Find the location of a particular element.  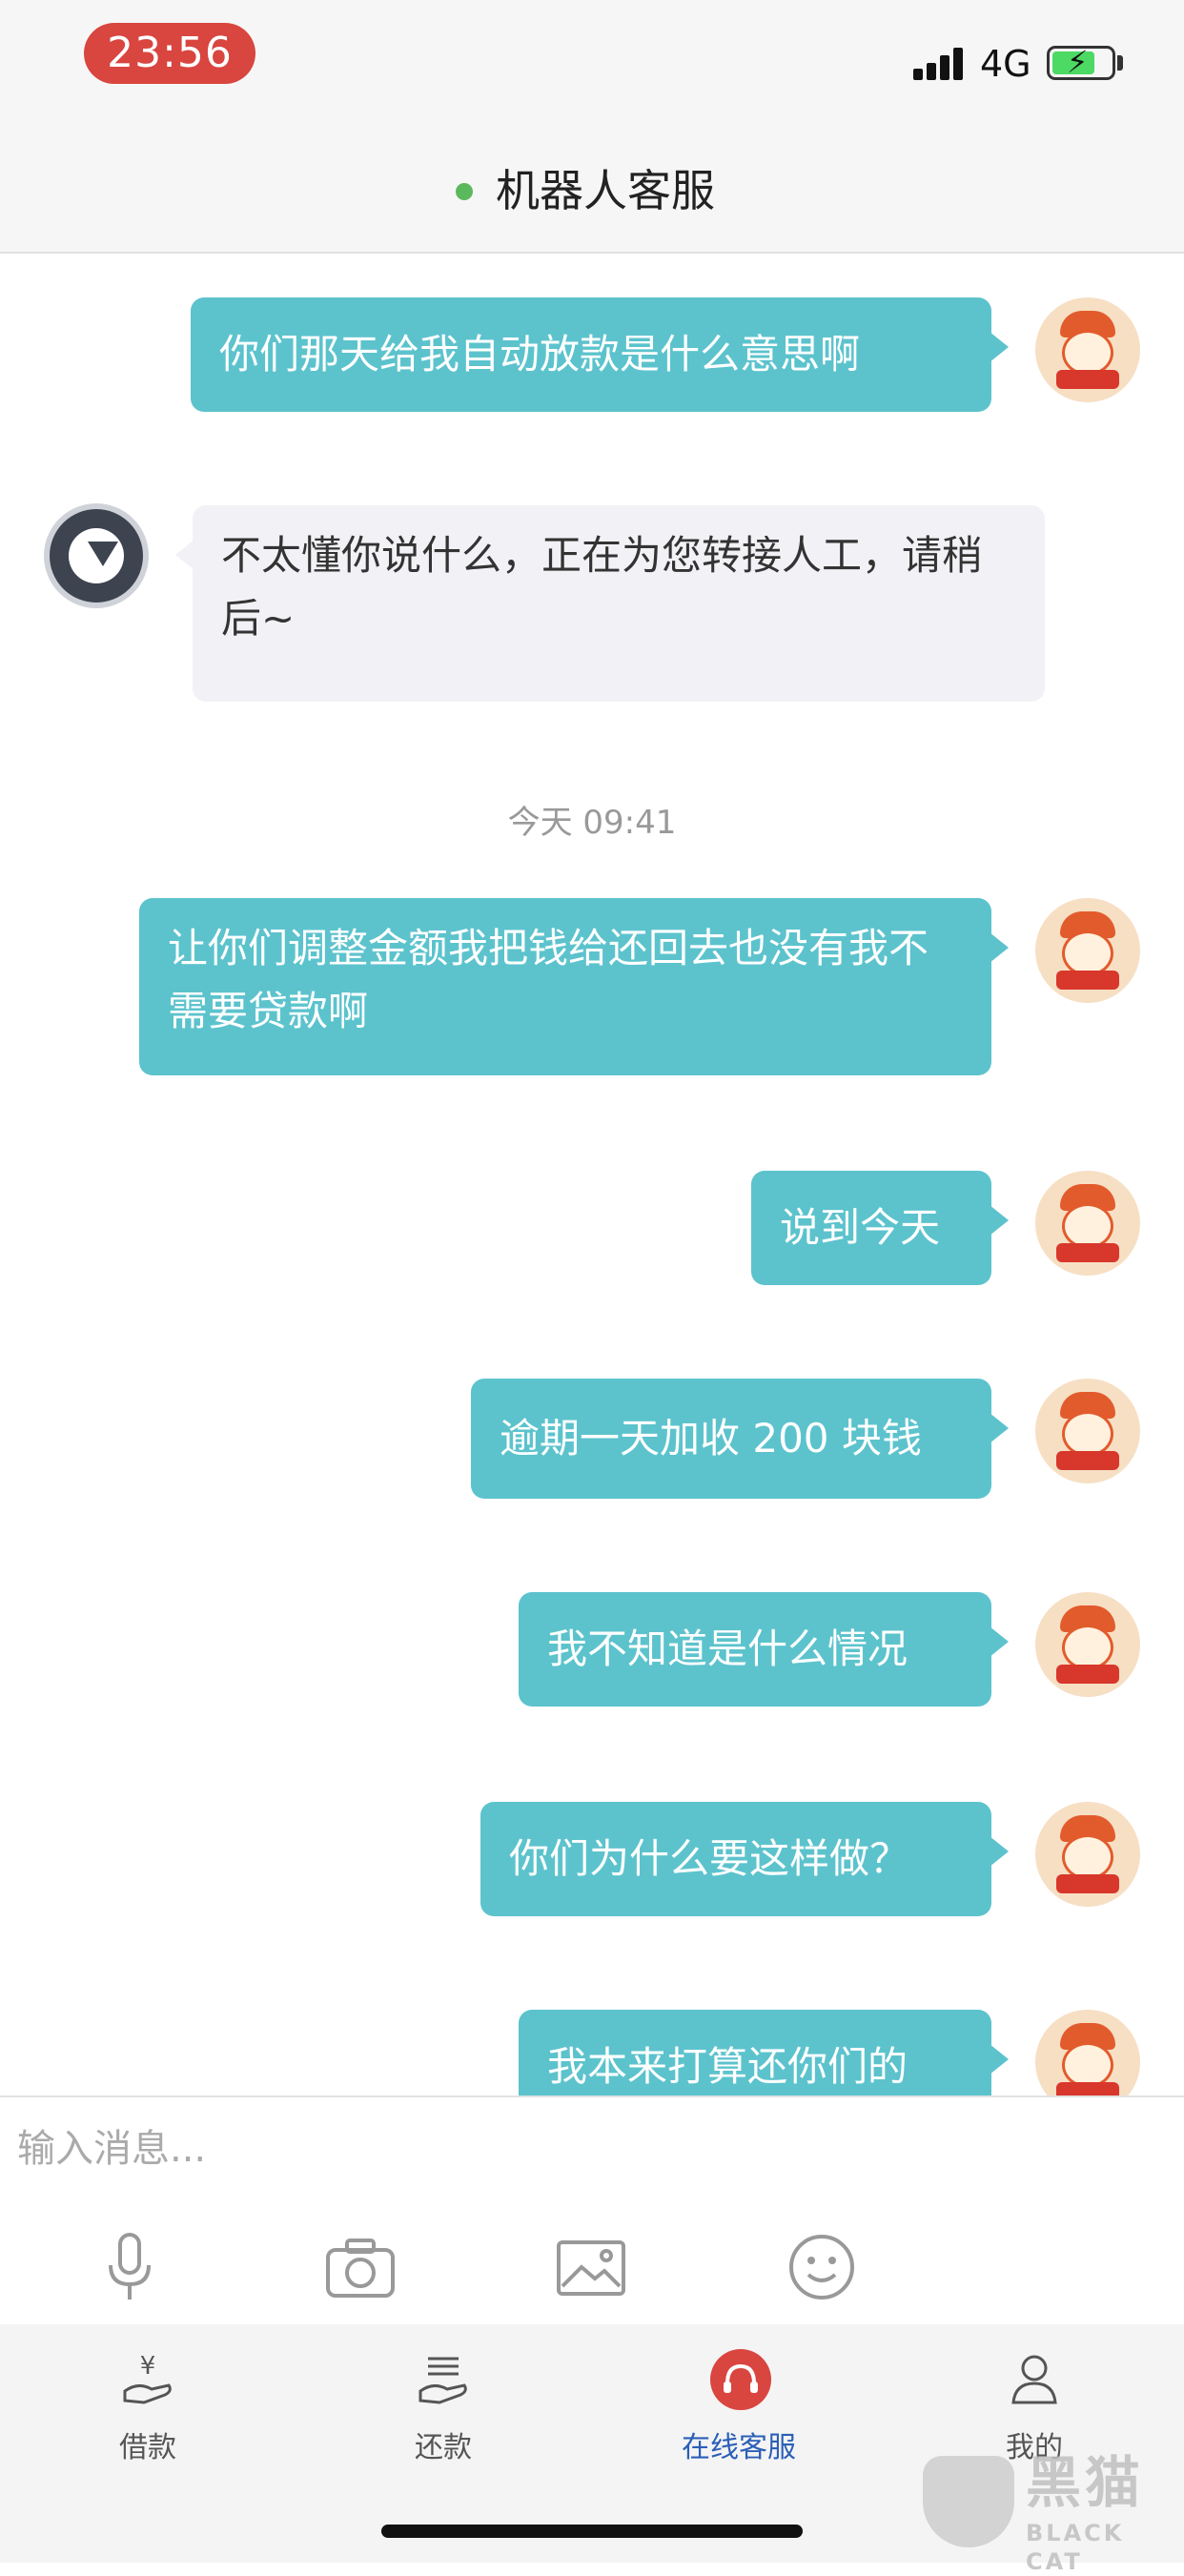

battery-icon: ⚡ is located at coordinates (1081, 62).